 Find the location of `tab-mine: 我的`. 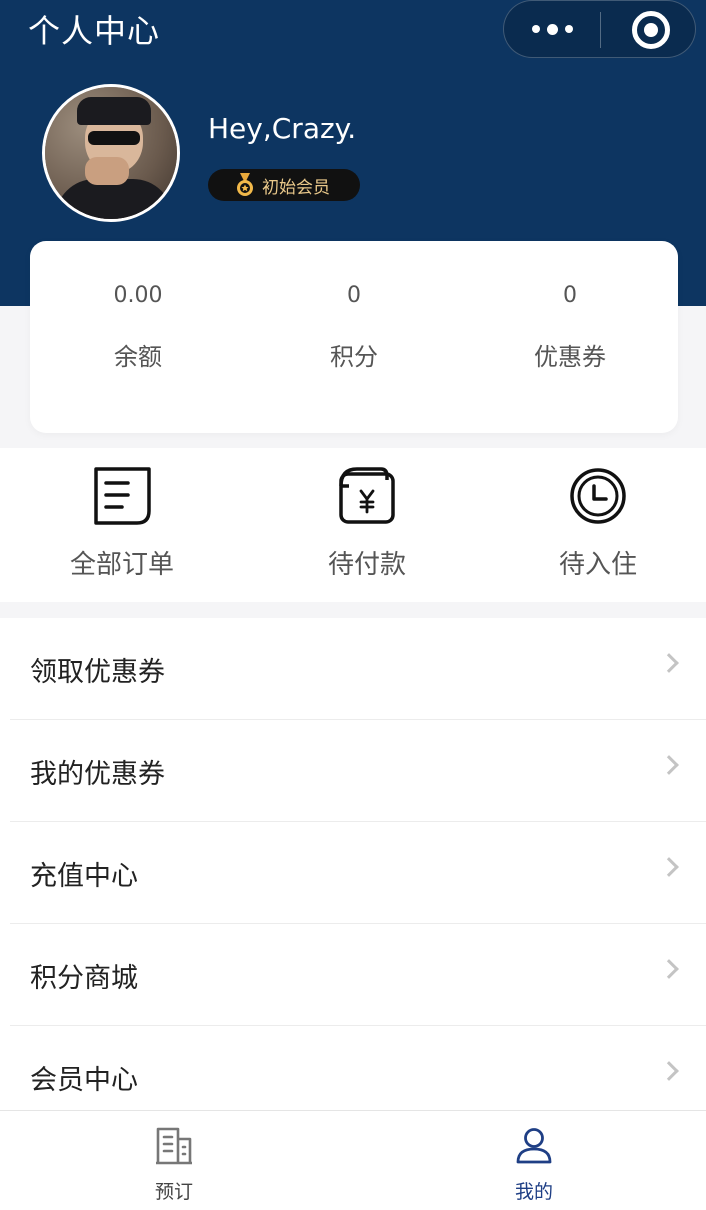

tab-mine: 我的 is located at coordinates (534, 1160).